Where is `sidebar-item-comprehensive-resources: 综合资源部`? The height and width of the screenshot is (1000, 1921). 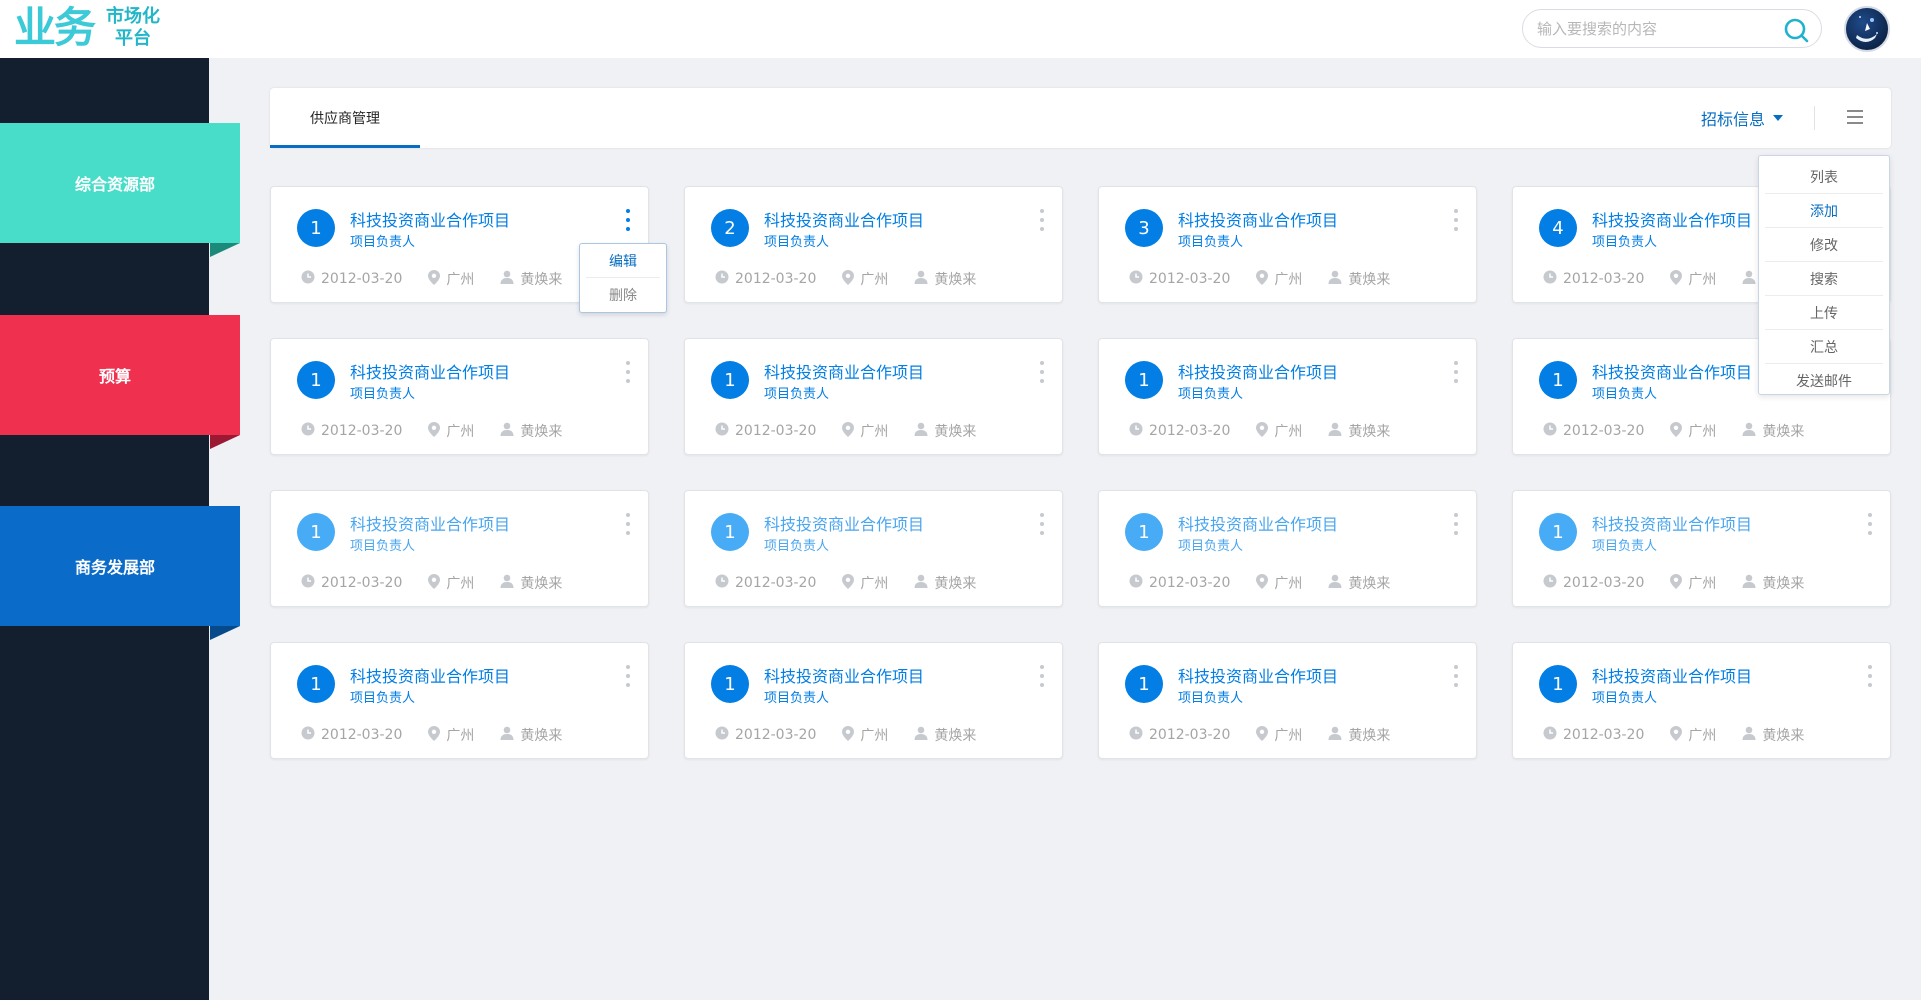 sidebar-item-comprehensive-resources: 综合资源部 is located at coordinates (120, 190).